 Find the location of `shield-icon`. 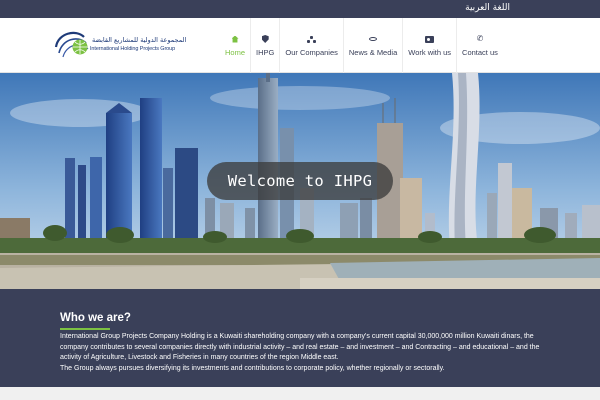

shield-icon is located at coordinates (265, 39).